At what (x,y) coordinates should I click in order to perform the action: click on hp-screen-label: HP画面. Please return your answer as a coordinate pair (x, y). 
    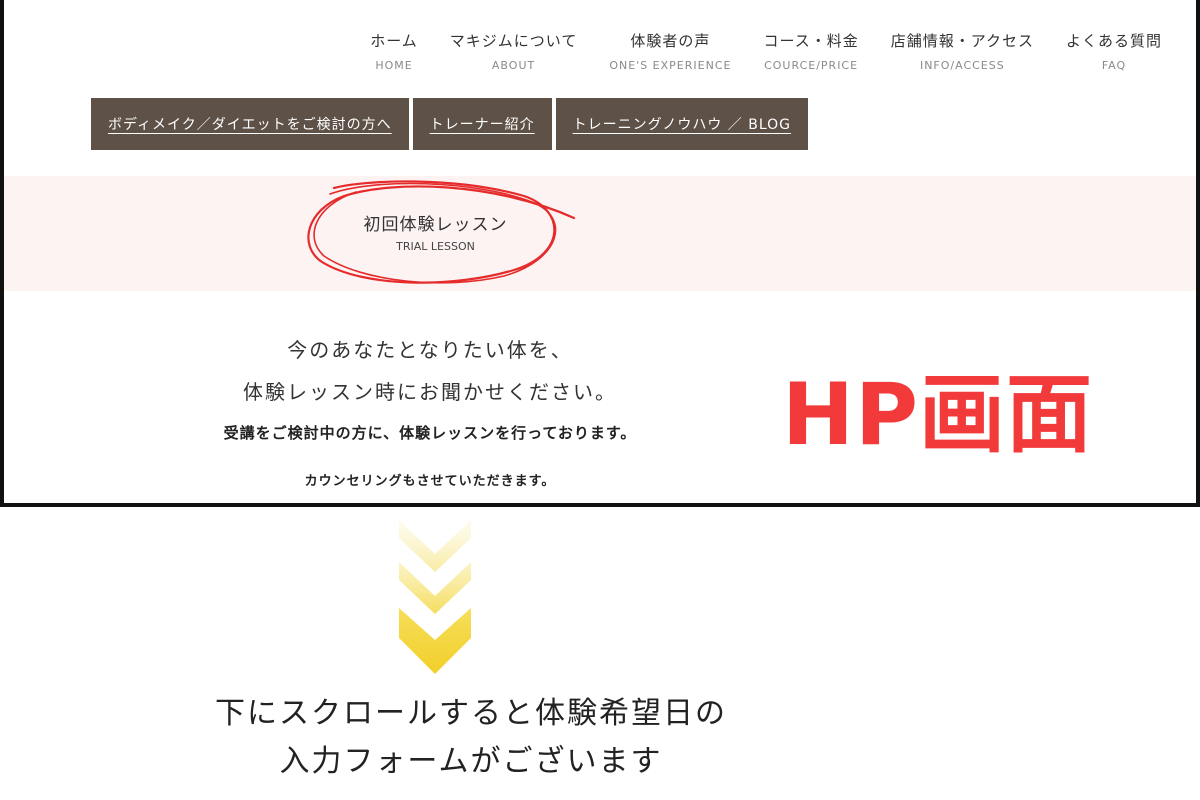
    Looking at the image, I should click on (938, 415).